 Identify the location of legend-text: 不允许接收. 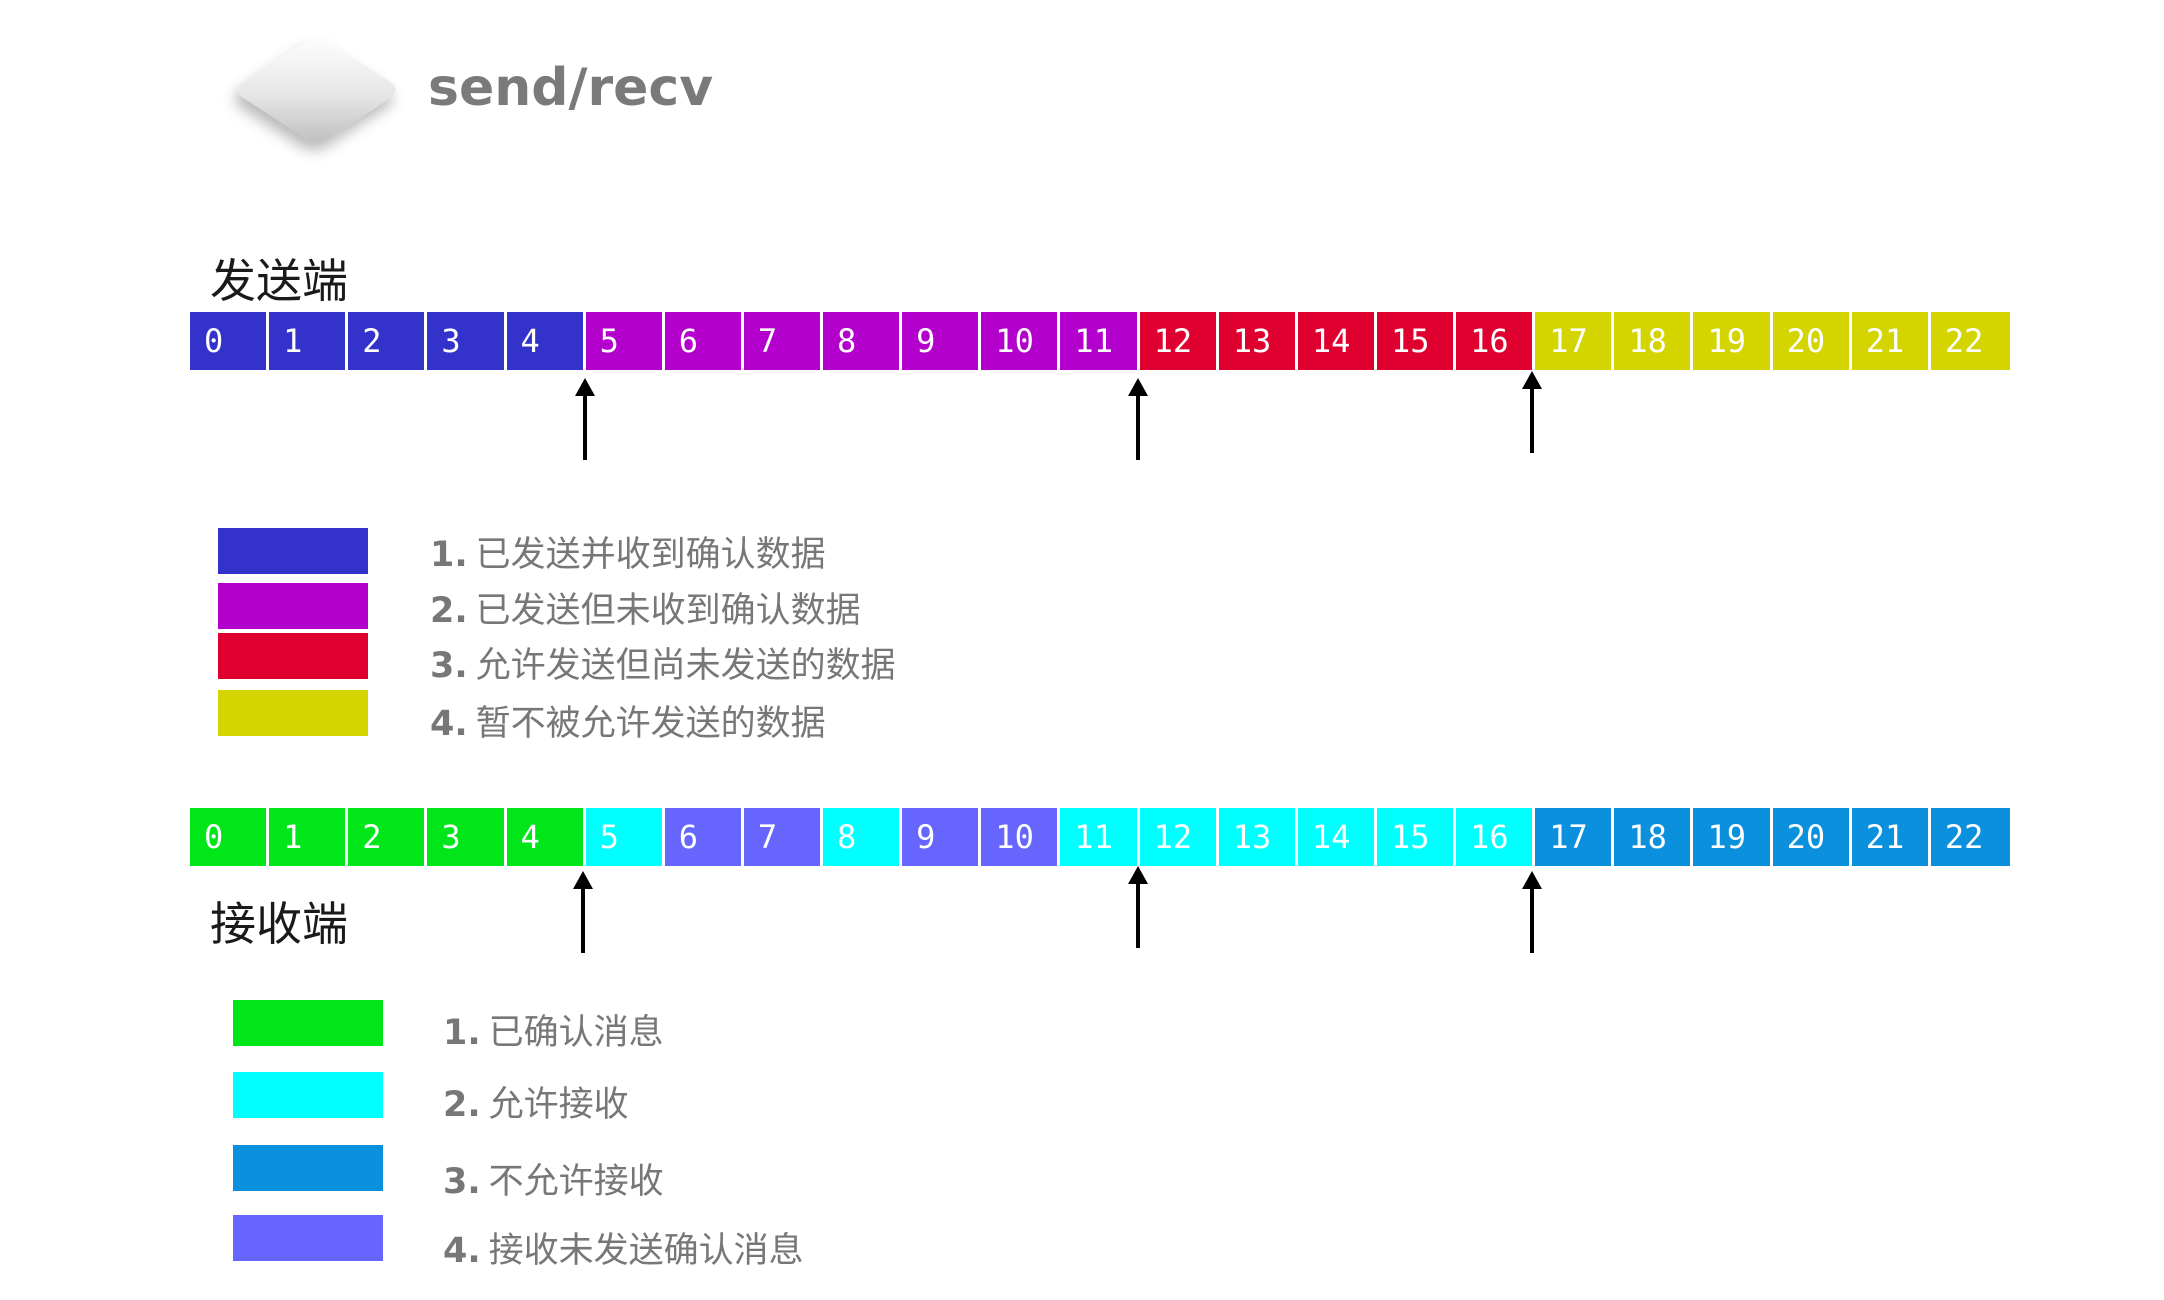
(576, 1182).